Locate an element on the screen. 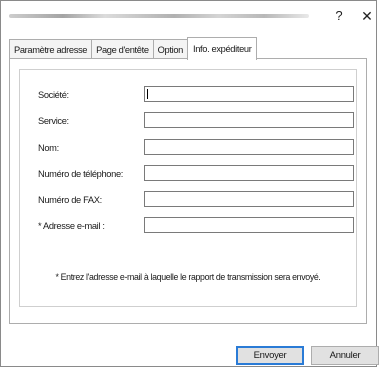 Image resolution: width=379 pixels, height=369 pixels. company-field is located at coordinates (249, 94).